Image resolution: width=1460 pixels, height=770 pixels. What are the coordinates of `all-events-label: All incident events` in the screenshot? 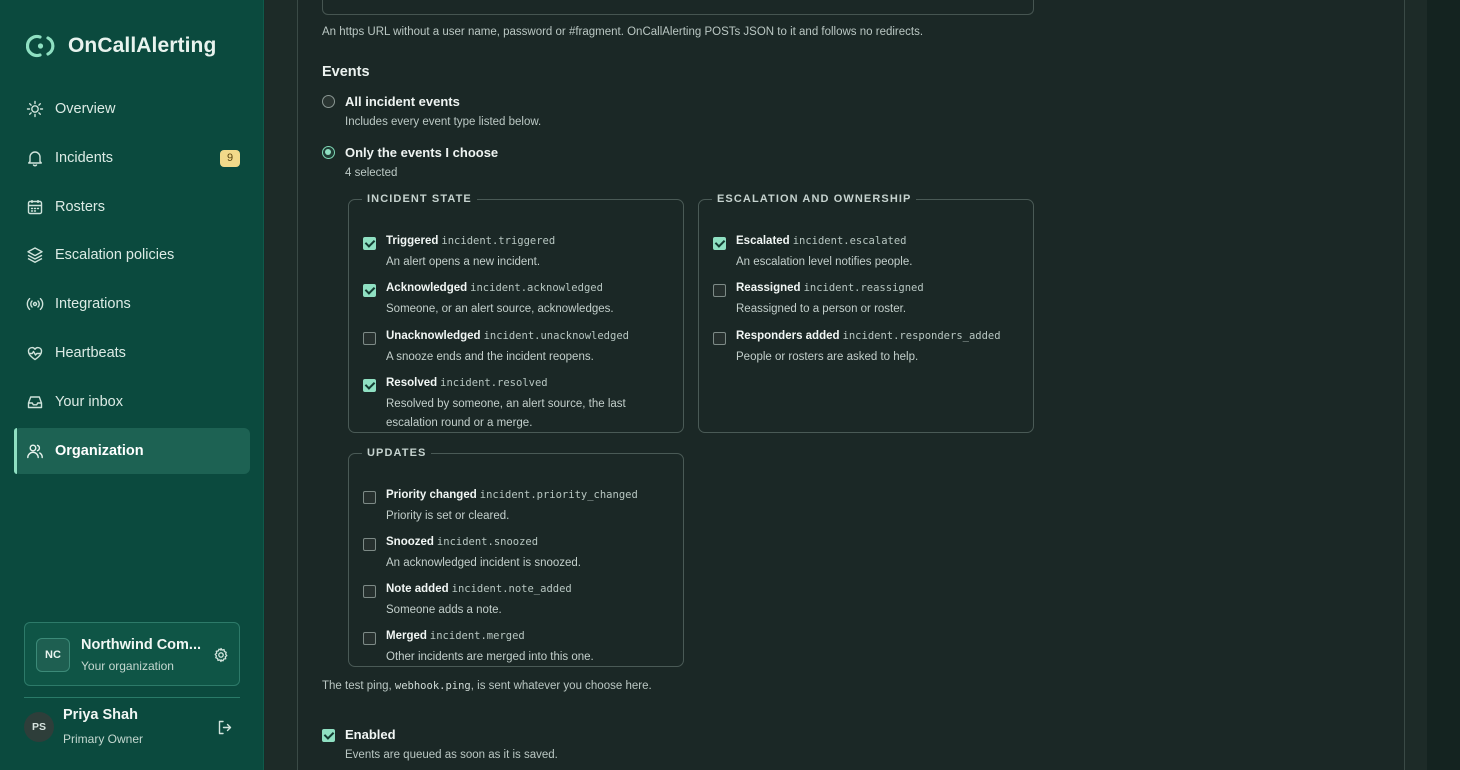 It's located at (402, 101).